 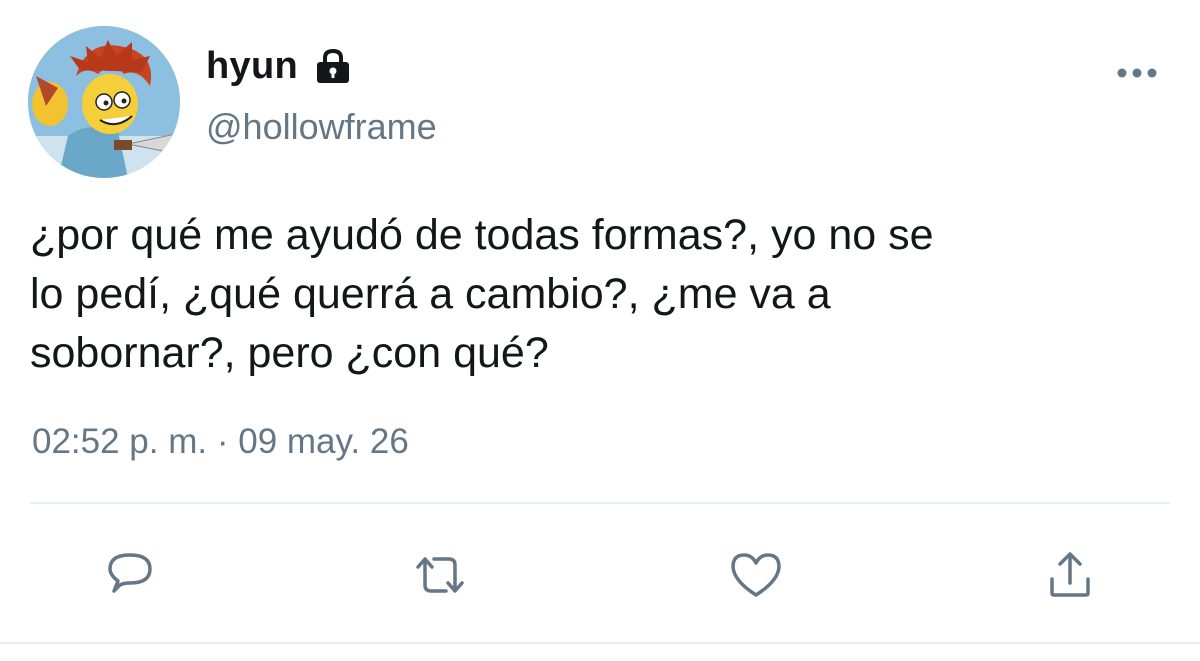 I want to click on author-name-row: hyun, so click(x=279, y=66).